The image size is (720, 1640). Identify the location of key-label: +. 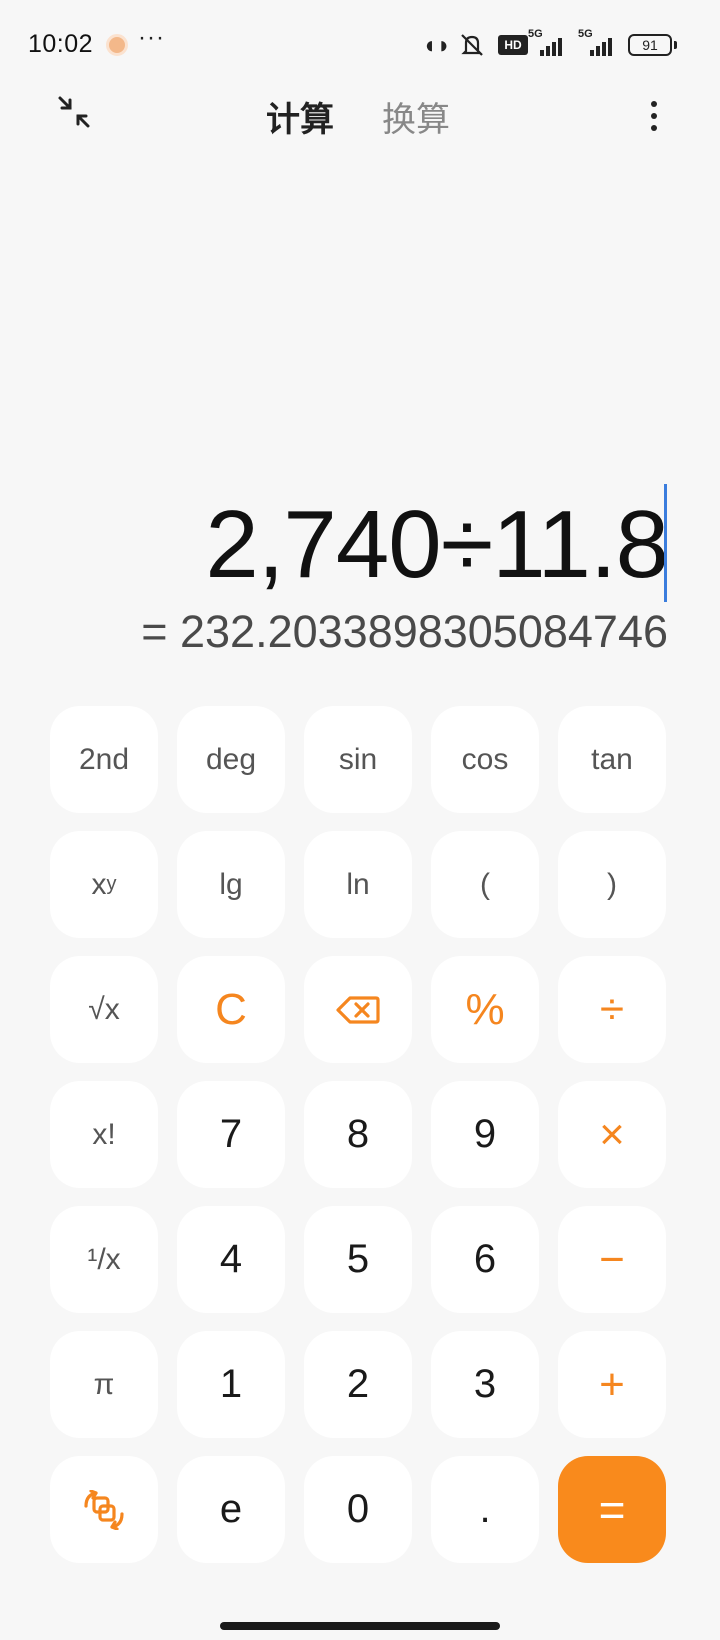
(612, 1384).